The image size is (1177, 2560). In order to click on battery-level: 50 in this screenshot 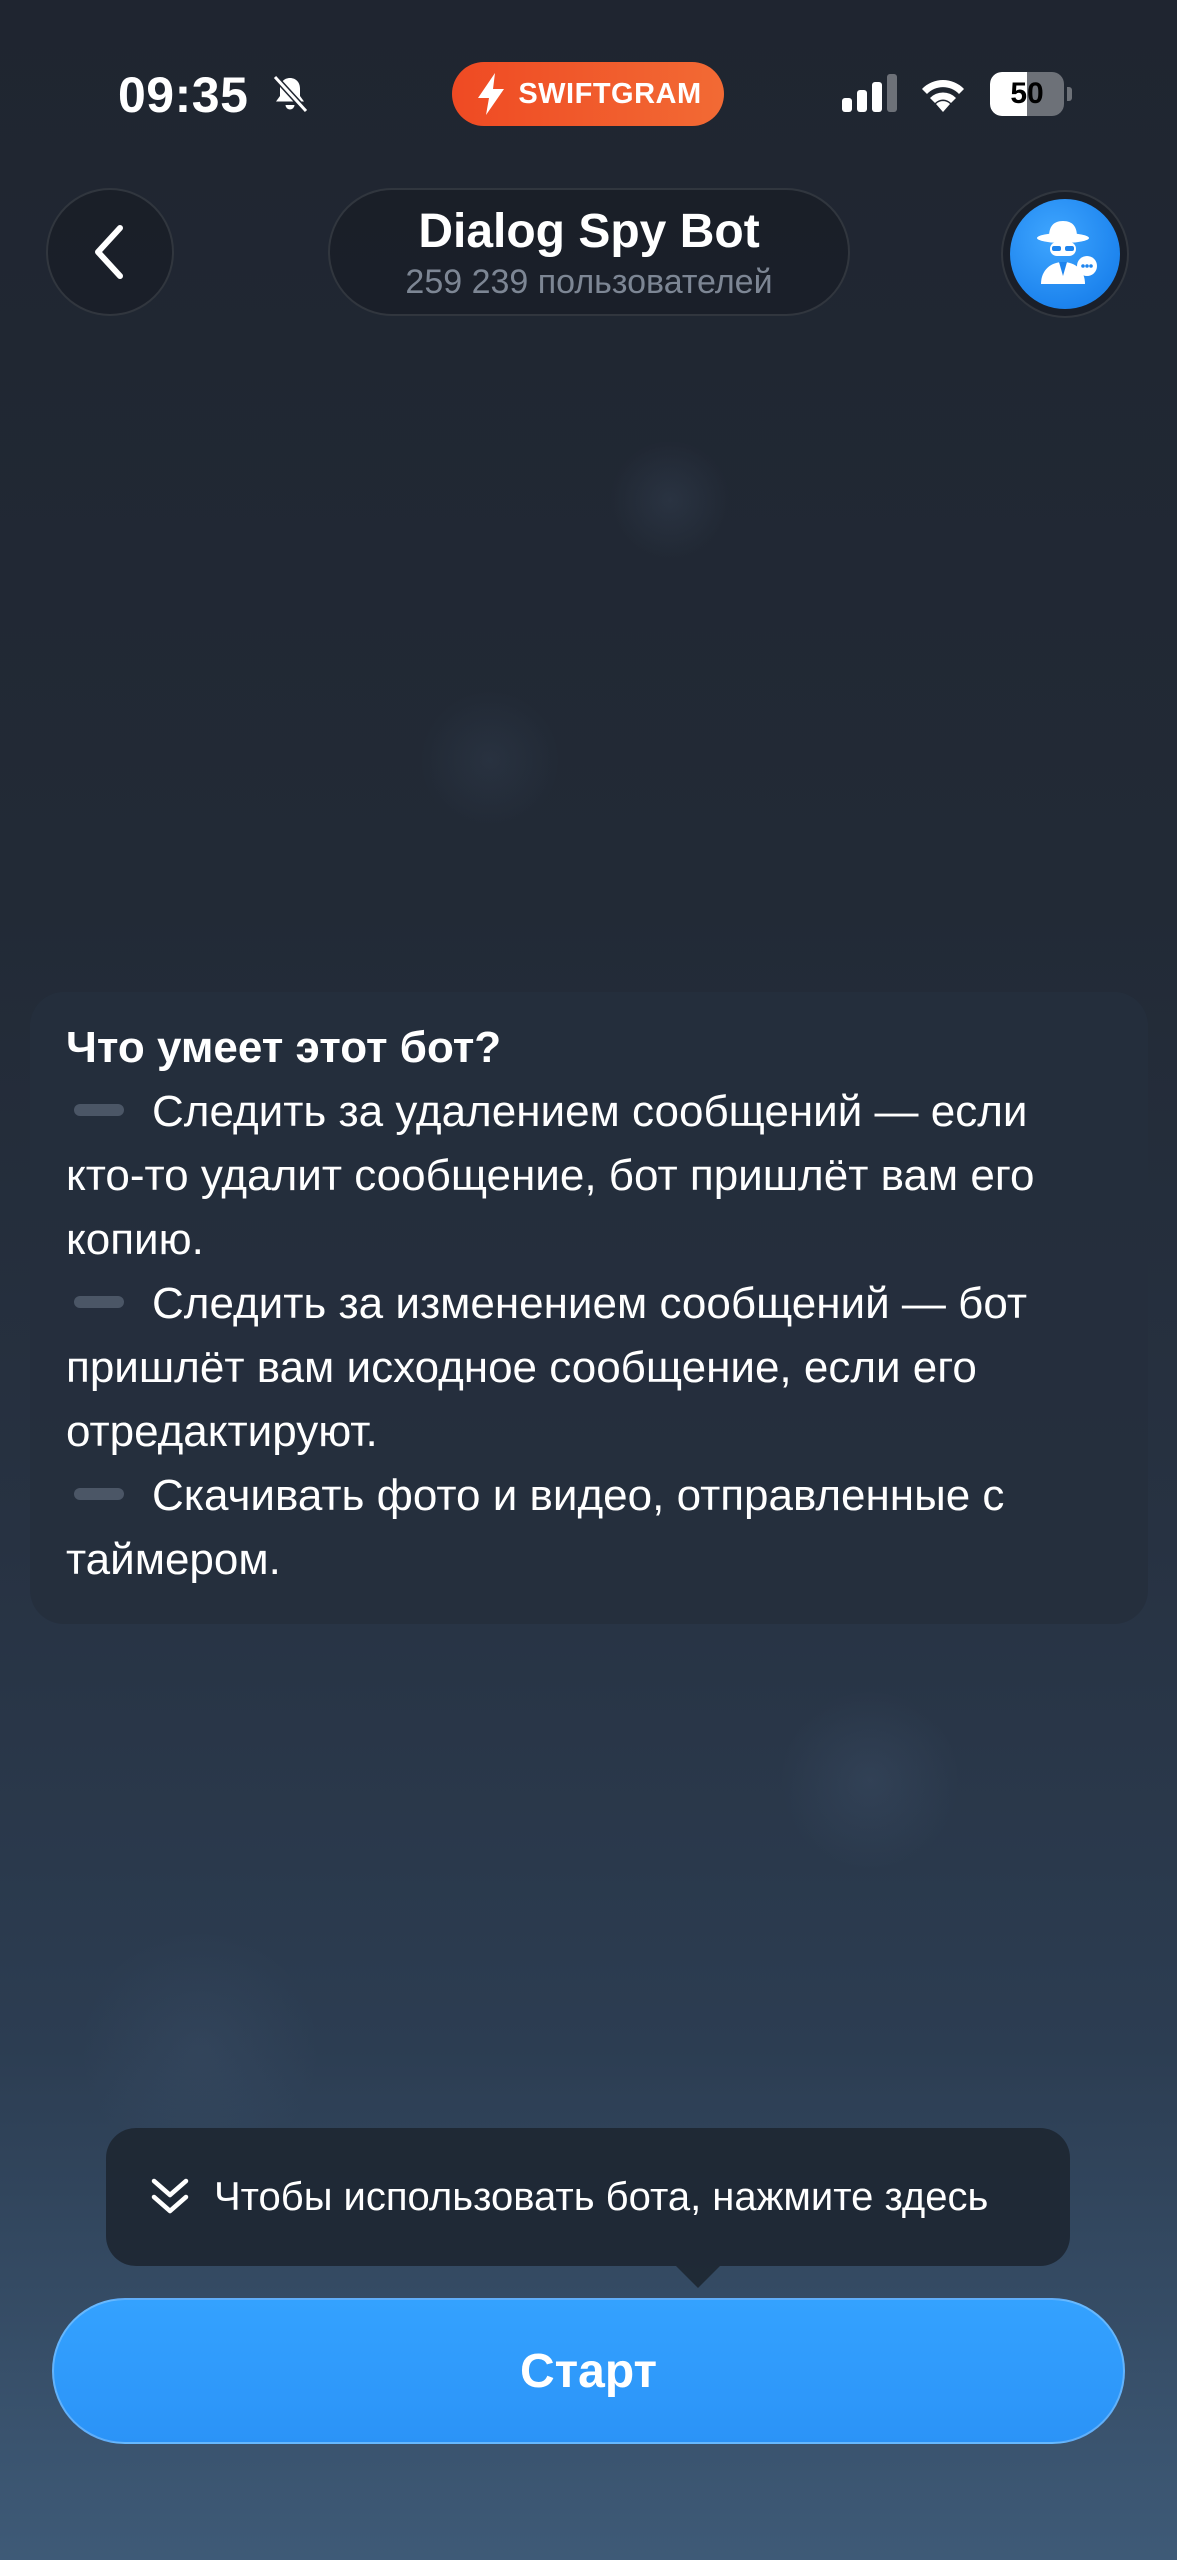, I will do `click(1027, 93)`.